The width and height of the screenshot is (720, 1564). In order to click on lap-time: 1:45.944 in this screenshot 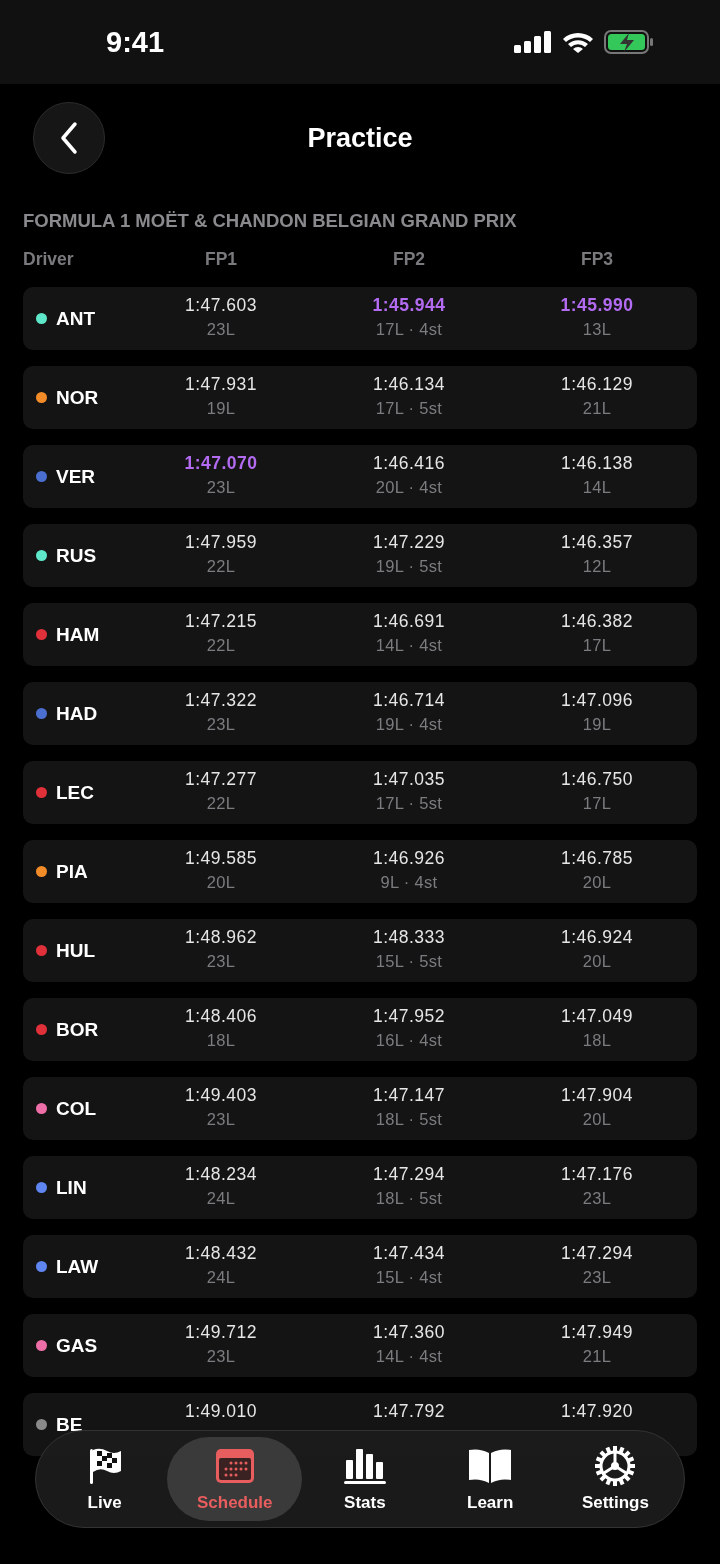, I will do `click(409, 305)`.